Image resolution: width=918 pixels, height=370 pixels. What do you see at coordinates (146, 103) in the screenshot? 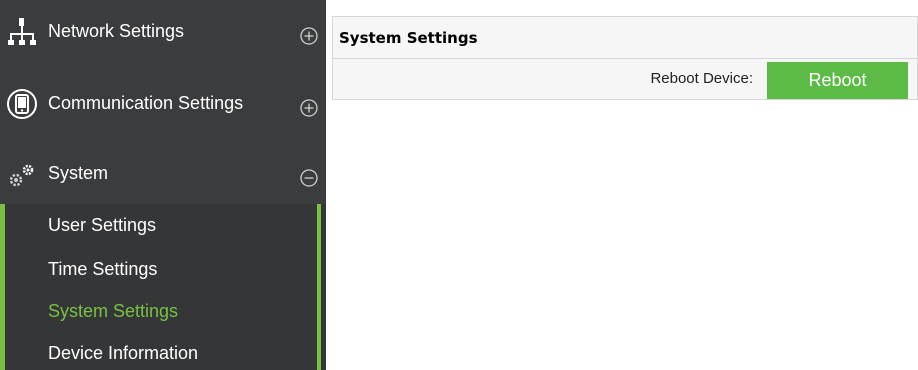
I see `sidebar-item-label: Communication Settings` at bounding box center [146, 103].